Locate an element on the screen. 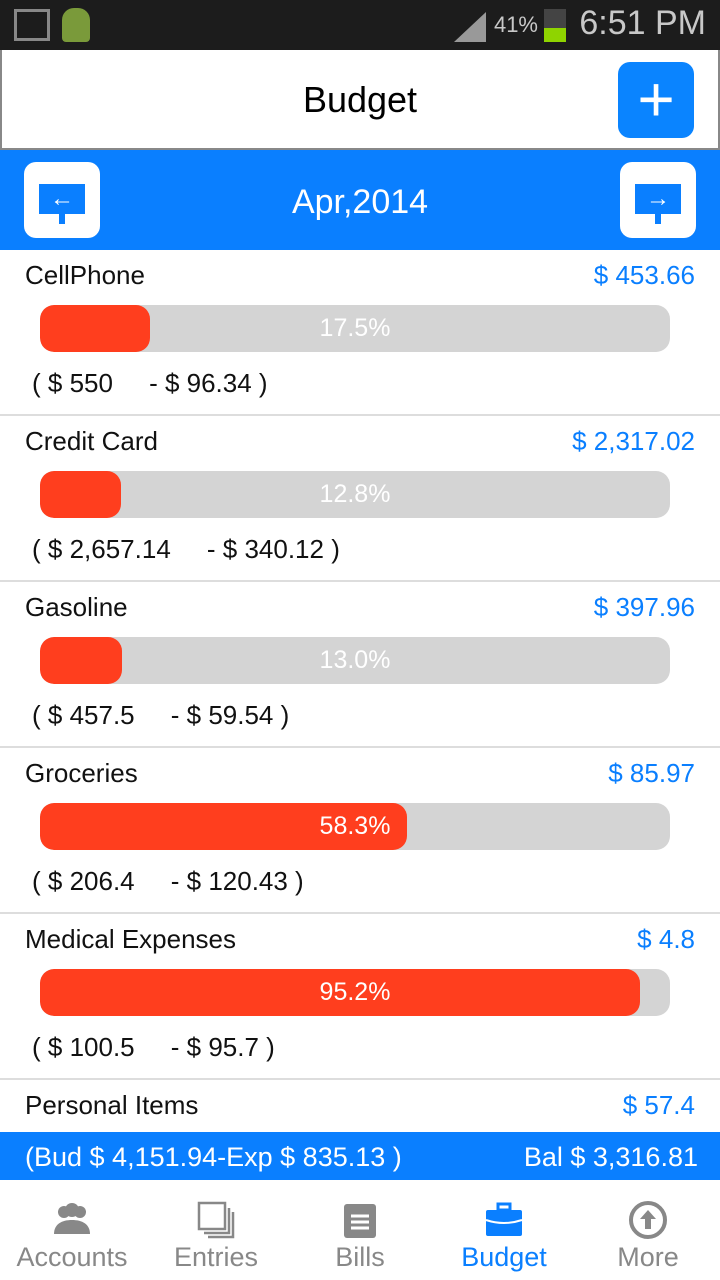 The image size is (720, 1280). budget-progress-bar: 17.5% is located at coordinates (355, 328).